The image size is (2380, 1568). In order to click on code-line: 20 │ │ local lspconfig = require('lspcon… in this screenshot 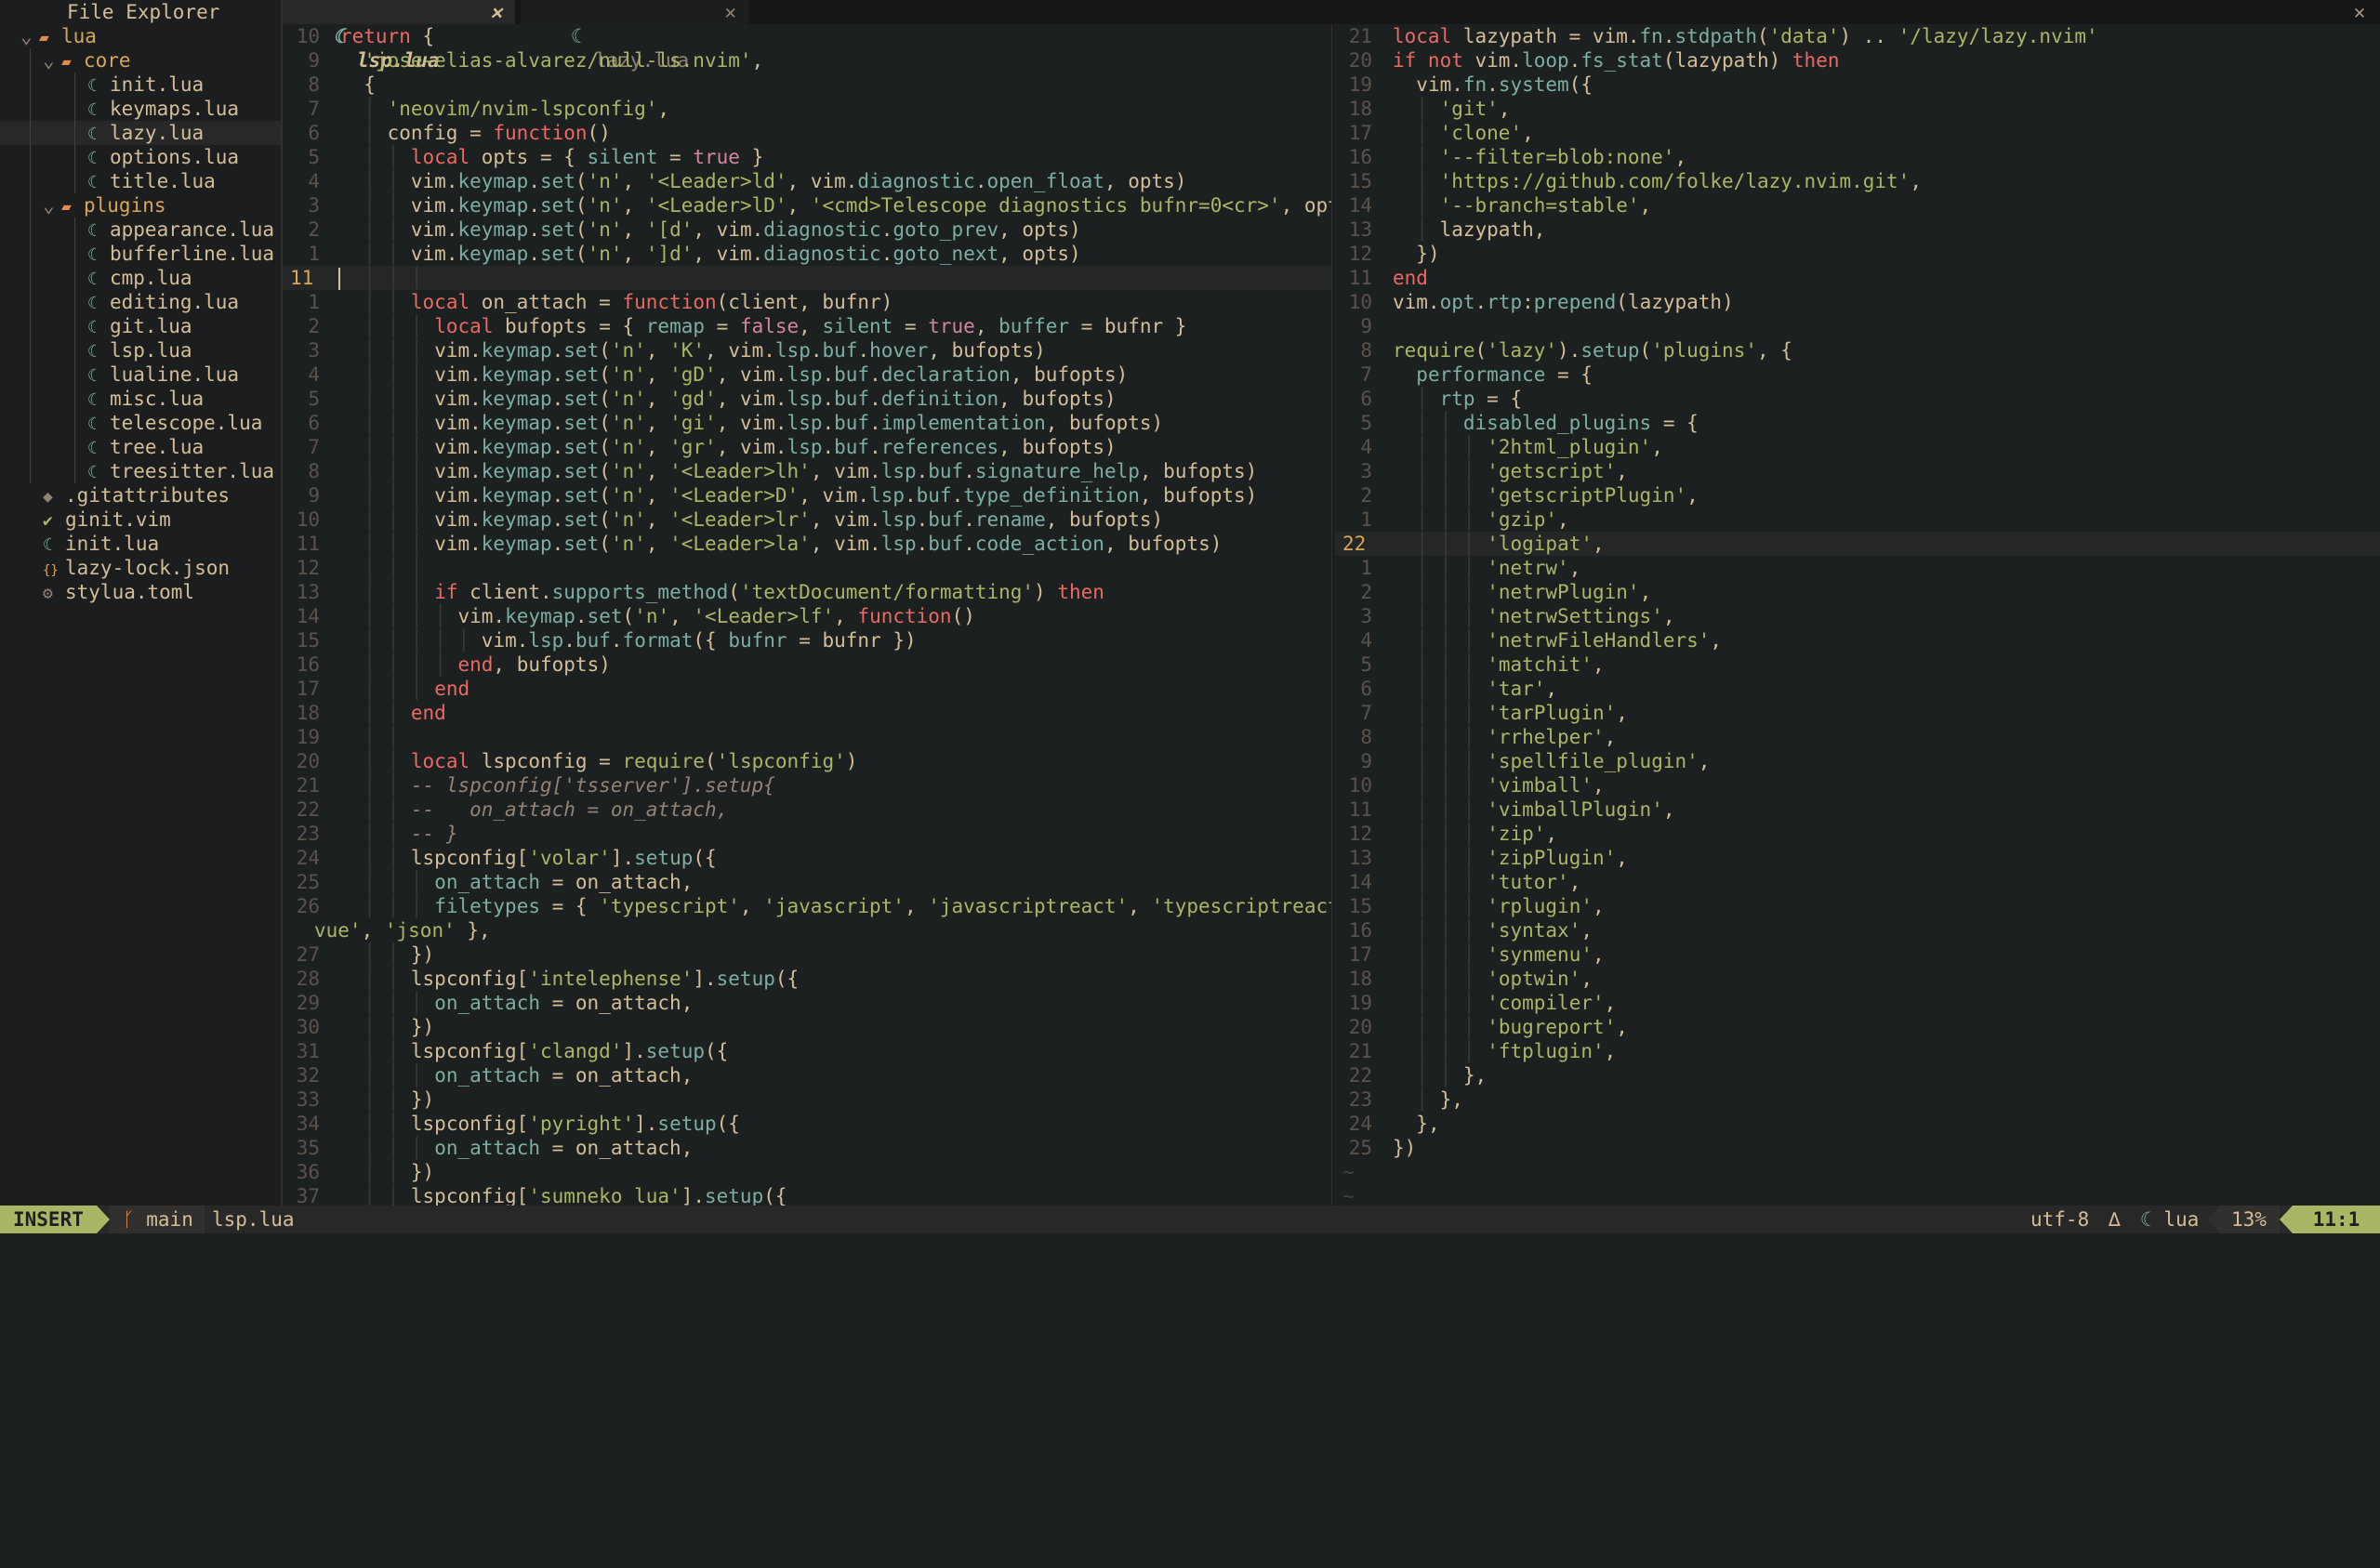, I will do `click(807, 761)`.